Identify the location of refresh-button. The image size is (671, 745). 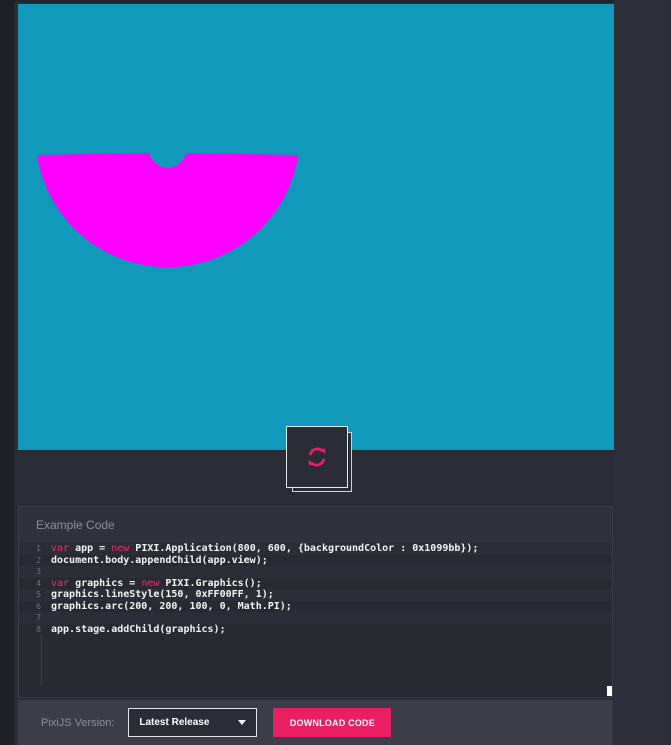
(317, 457).